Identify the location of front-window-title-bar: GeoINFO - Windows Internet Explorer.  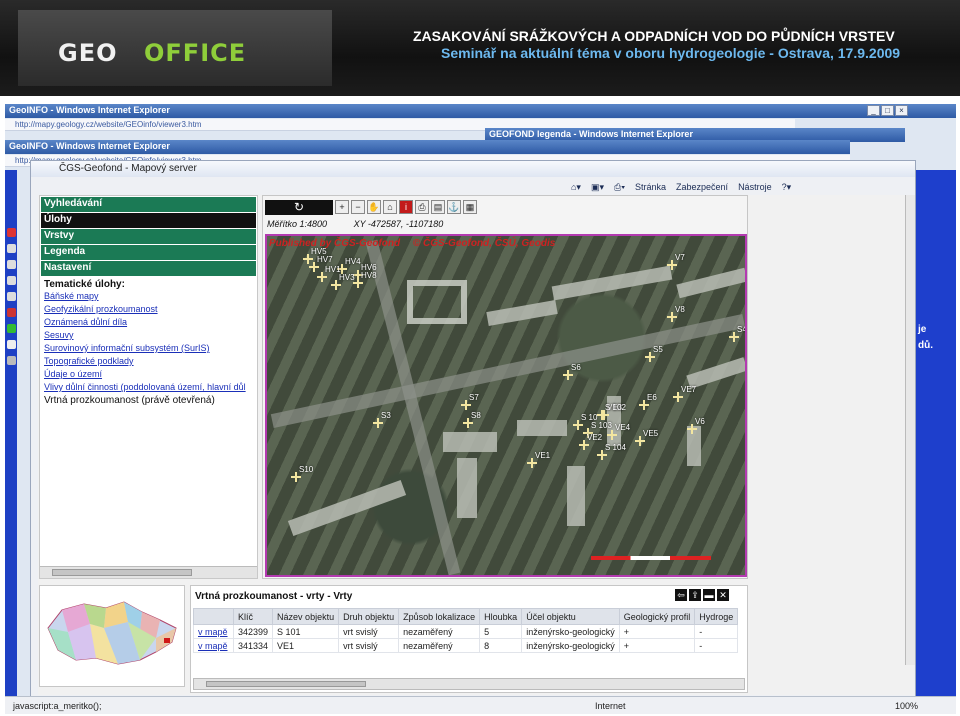
(427, 147).